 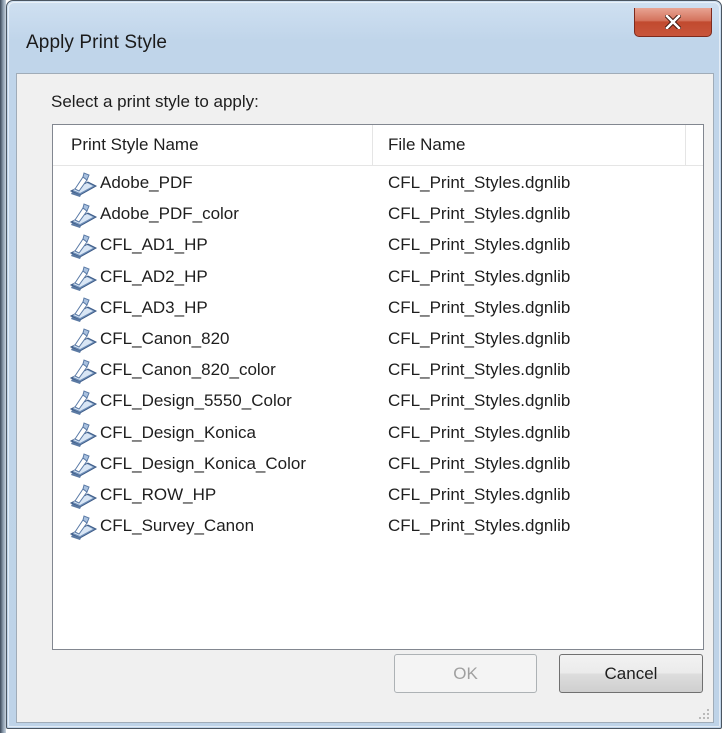 What do you see at coordinates (378, 495) in the screenshot?
I see `list-item: CFL_ROW_HP CFL_Print_Styles.dgnlib` at bounding box center [378, 495].